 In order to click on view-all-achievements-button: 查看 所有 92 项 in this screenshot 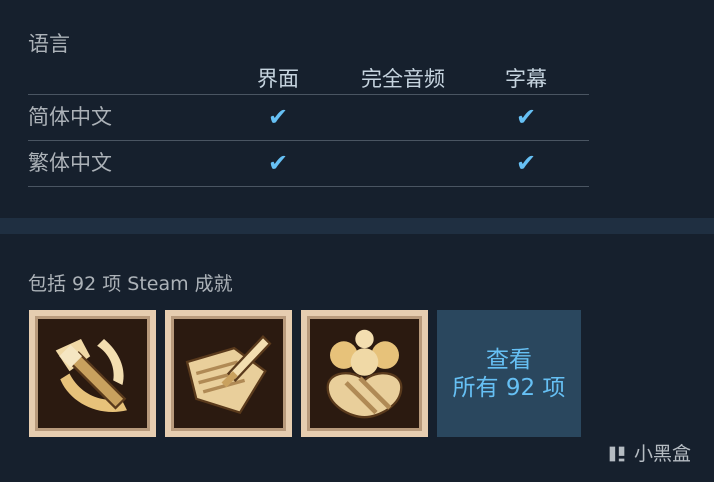, I will do `click(509, 373)`.